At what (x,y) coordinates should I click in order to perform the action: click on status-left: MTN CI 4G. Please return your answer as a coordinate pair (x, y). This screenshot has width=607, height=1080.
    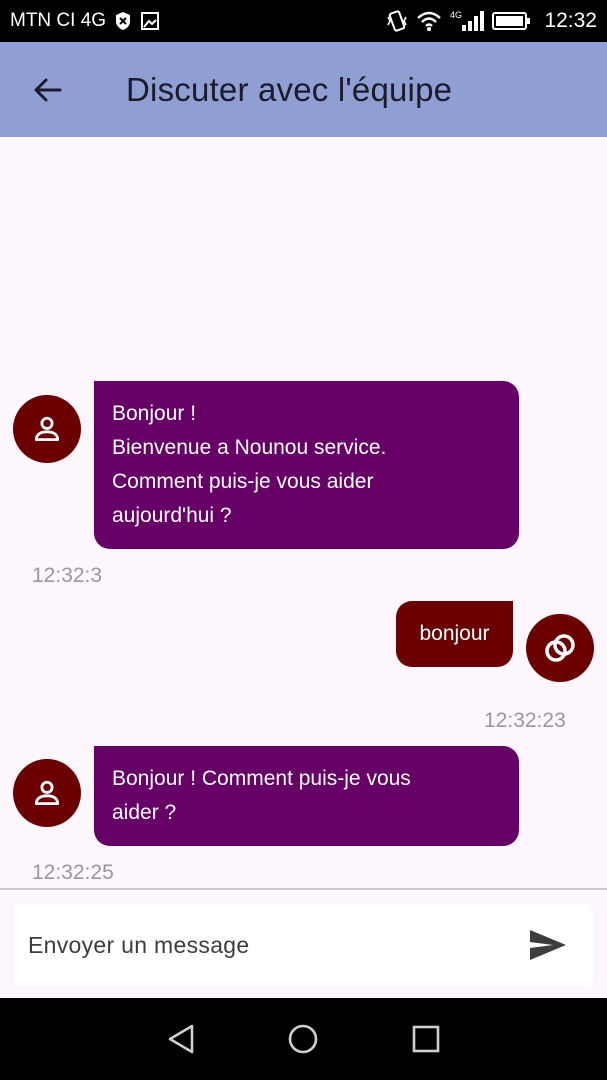
    Looking at the image, I should click on (85, 21).